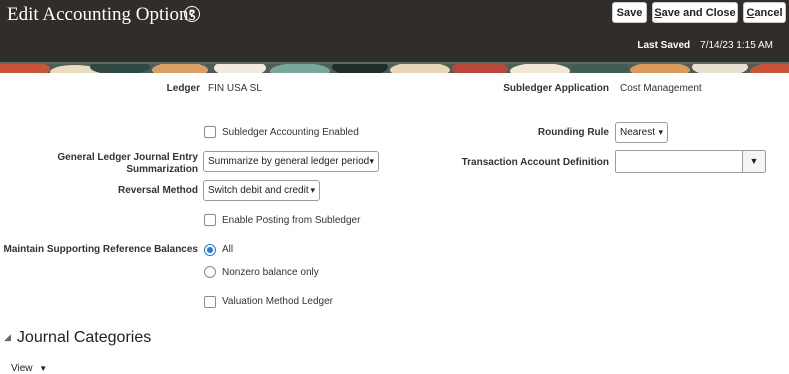 This screenshot has height=374, width=789. Describe the element at coordinates (183, 88) in the screenshot. I see `ledger-label: Ledger` at that location.